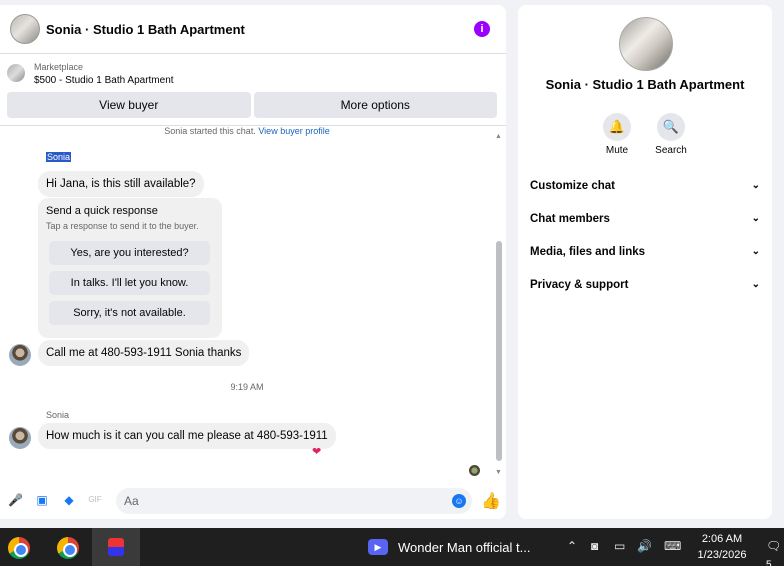 This screenshot has height=566, width=784. I want to click on camera-icon: ◙, so click(594, 546).